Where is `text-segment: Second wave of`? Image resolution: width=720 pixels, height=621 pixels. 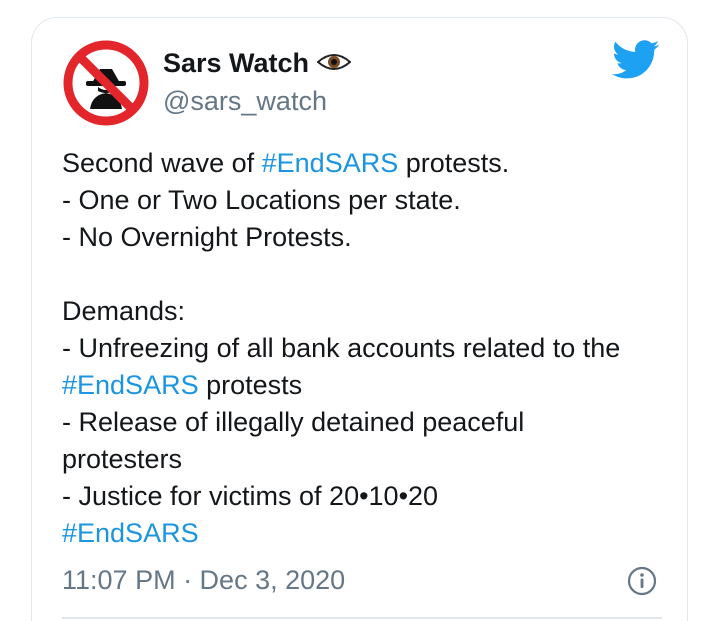 text-segment: Second wave of is located at coordinates (162, 163).